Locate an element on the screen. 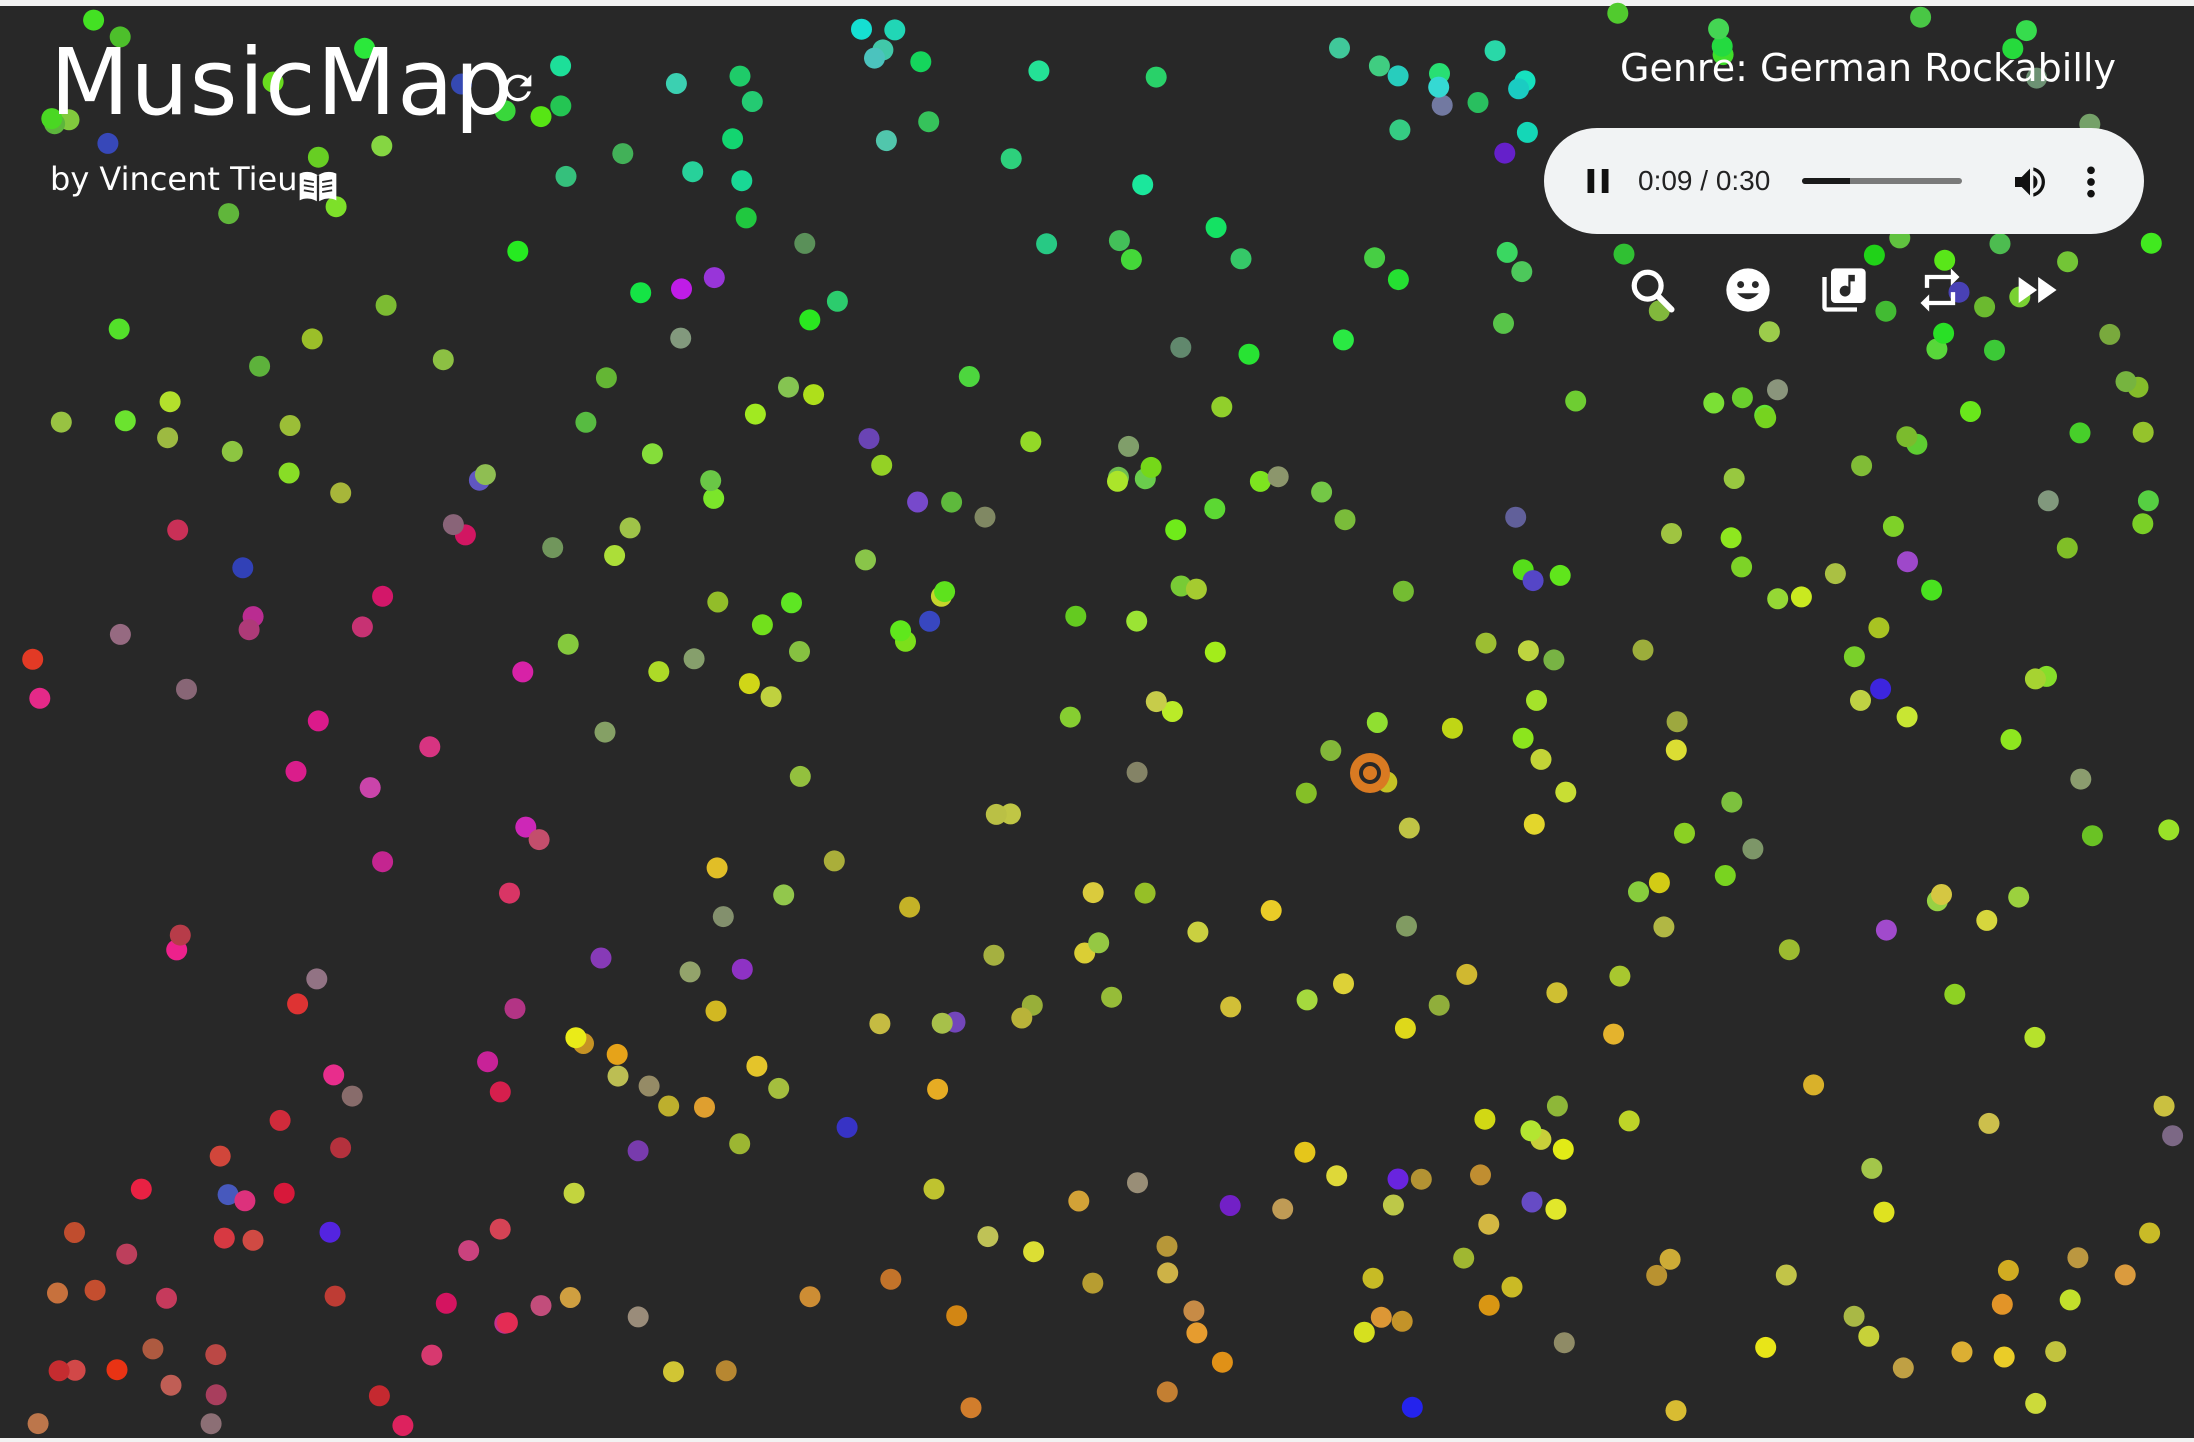  refresh-icon is located at coordinates (518, 88).